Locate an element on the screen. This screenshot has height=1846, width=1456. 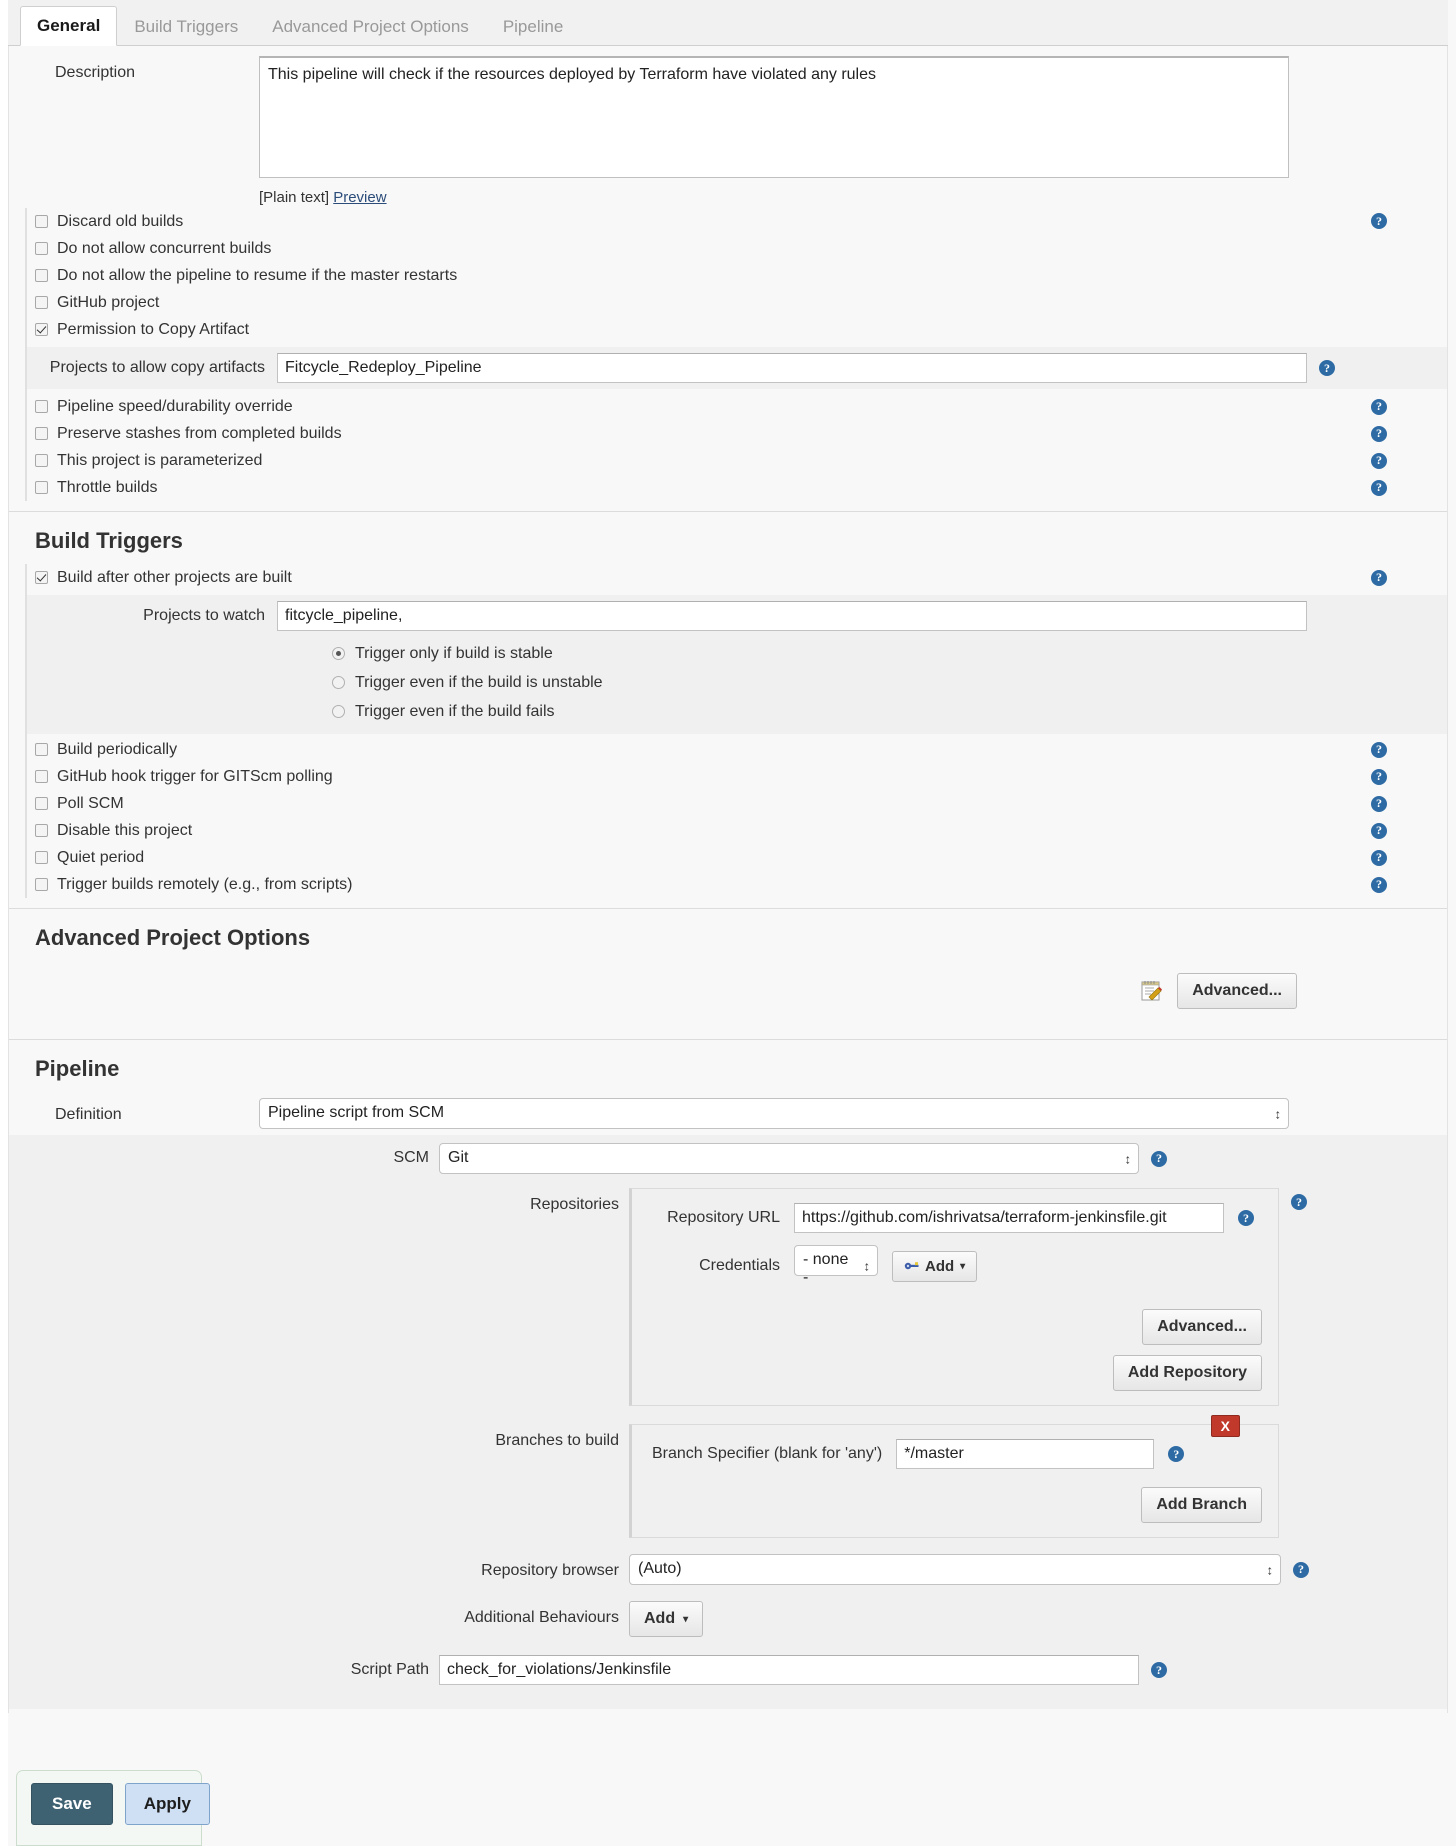
option-github-project: GitHub project is located at coordinates (737, 302).